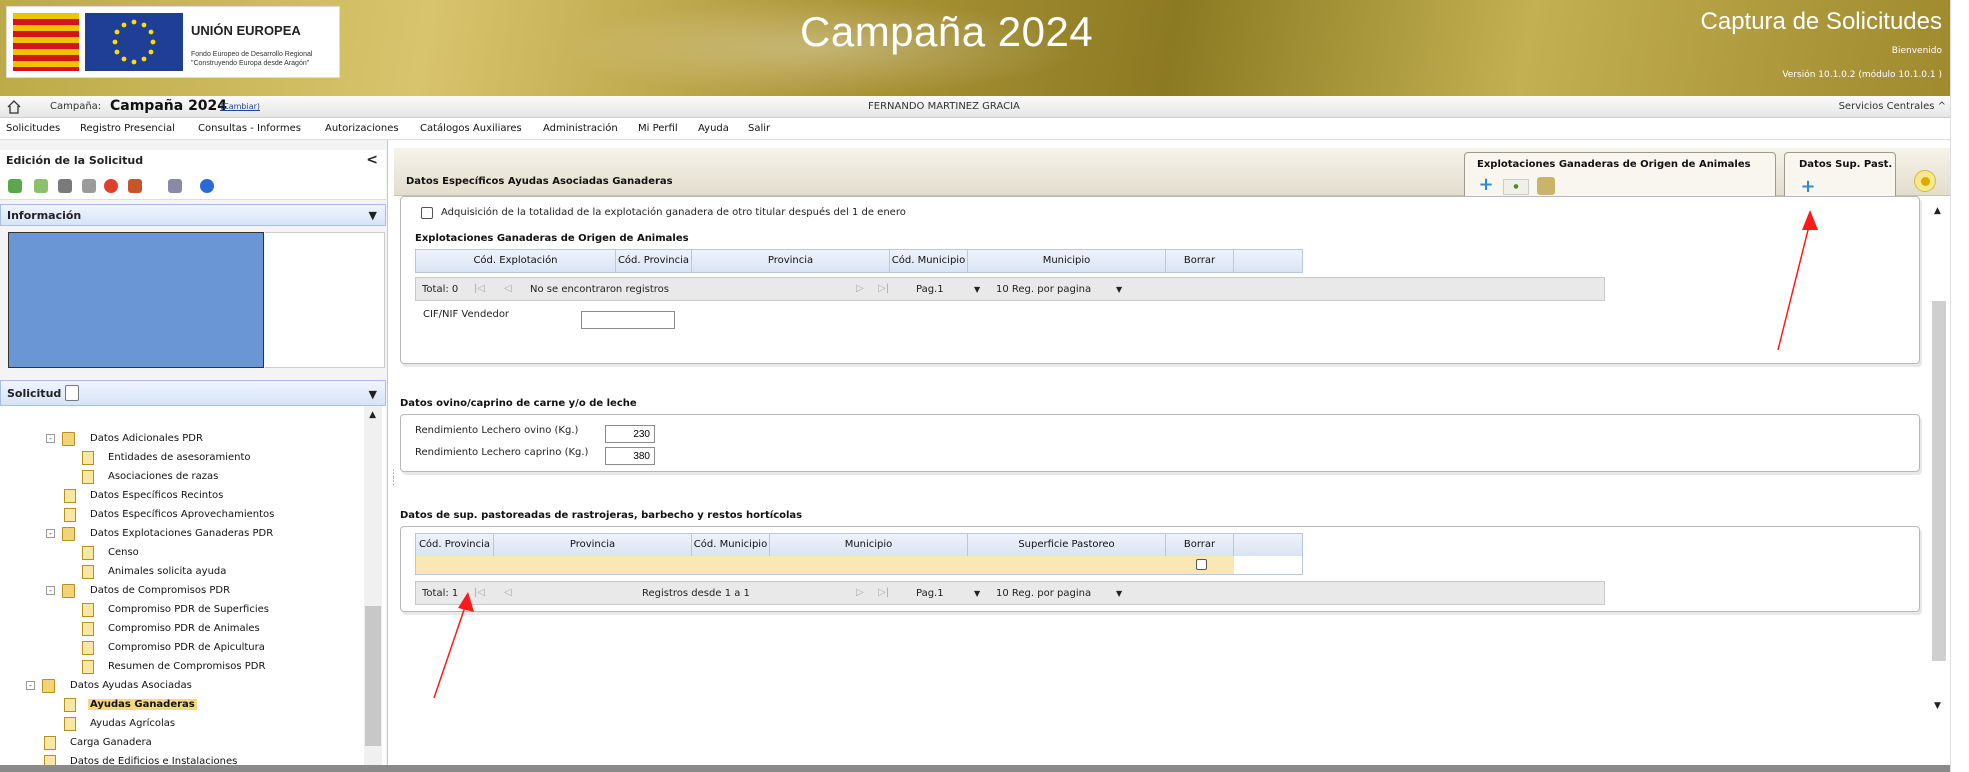 This screenshot has width=1969, height=772. I want to click on info-section-header: Información ▼, so click(193, 215).